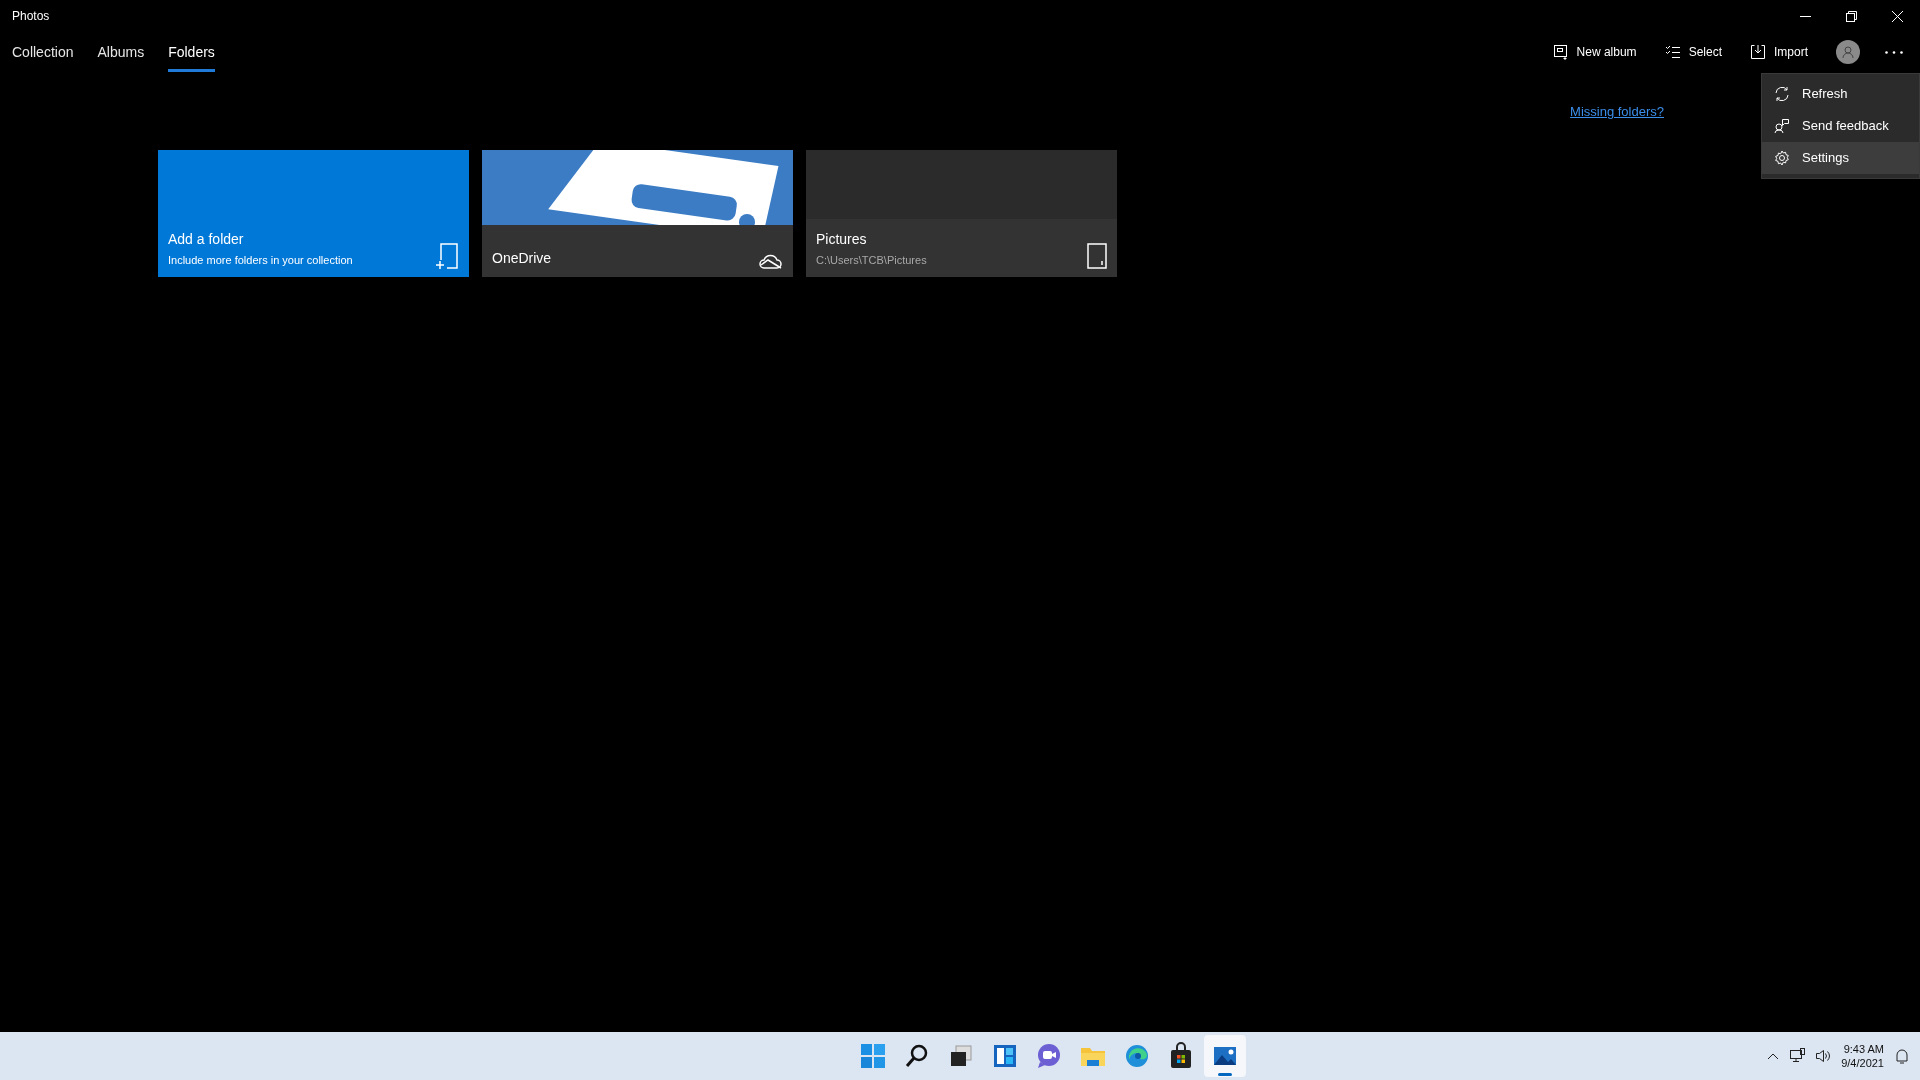 The height and width of the screenshot is (1080, 1920). What do you see at coordinates (637, 213) in the screenshot?
I see `onedrive-tile: OneDrive` at bounding box center [637, 213].